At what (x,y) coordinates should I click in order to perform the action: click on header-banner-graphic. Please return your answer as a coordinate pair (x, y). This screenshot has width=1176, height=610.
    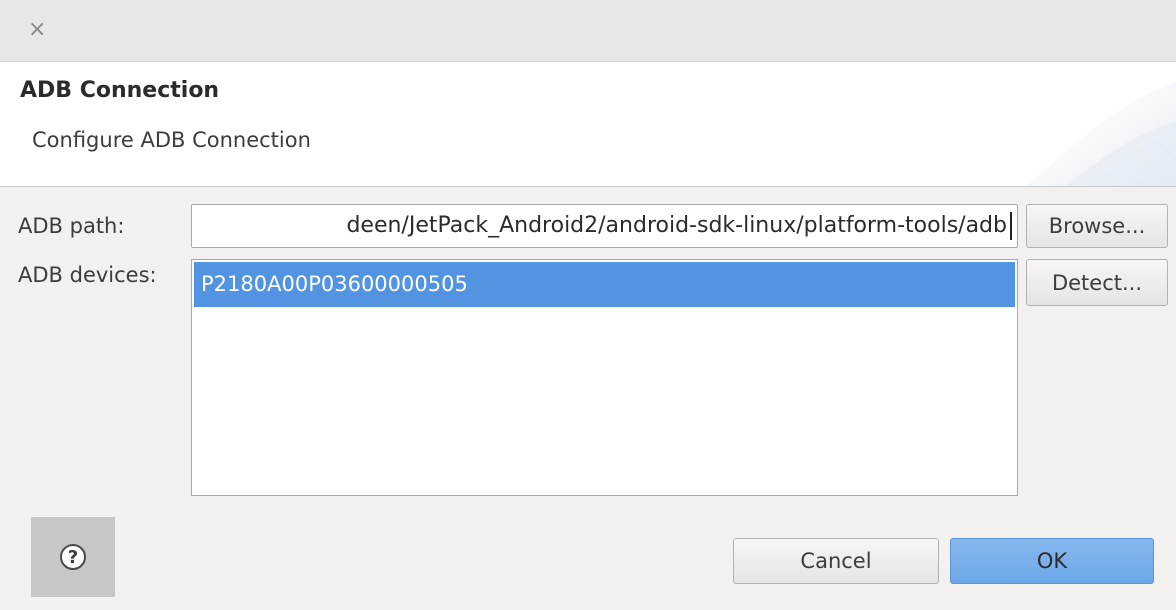
    Looking at the image, I should click on (1101, 134).